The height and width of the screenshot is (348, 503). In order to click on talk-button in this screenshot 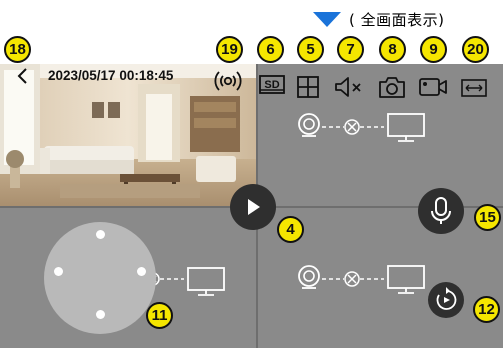, I will do `click(441, 211)`.